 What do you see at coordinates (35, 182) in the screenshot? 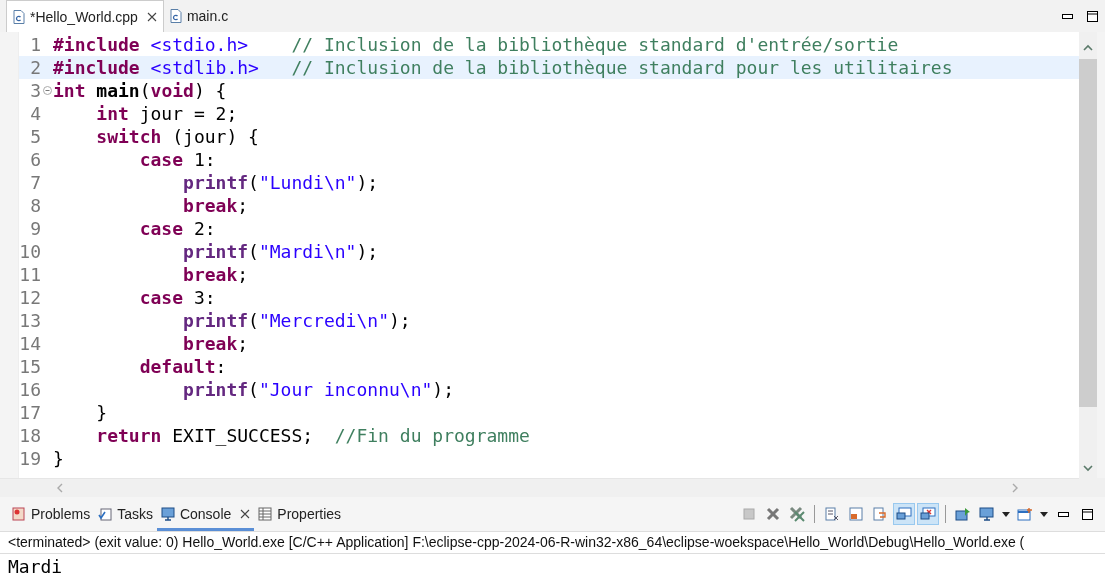
I see `line-number: 7` at bounding box center [35, 182].